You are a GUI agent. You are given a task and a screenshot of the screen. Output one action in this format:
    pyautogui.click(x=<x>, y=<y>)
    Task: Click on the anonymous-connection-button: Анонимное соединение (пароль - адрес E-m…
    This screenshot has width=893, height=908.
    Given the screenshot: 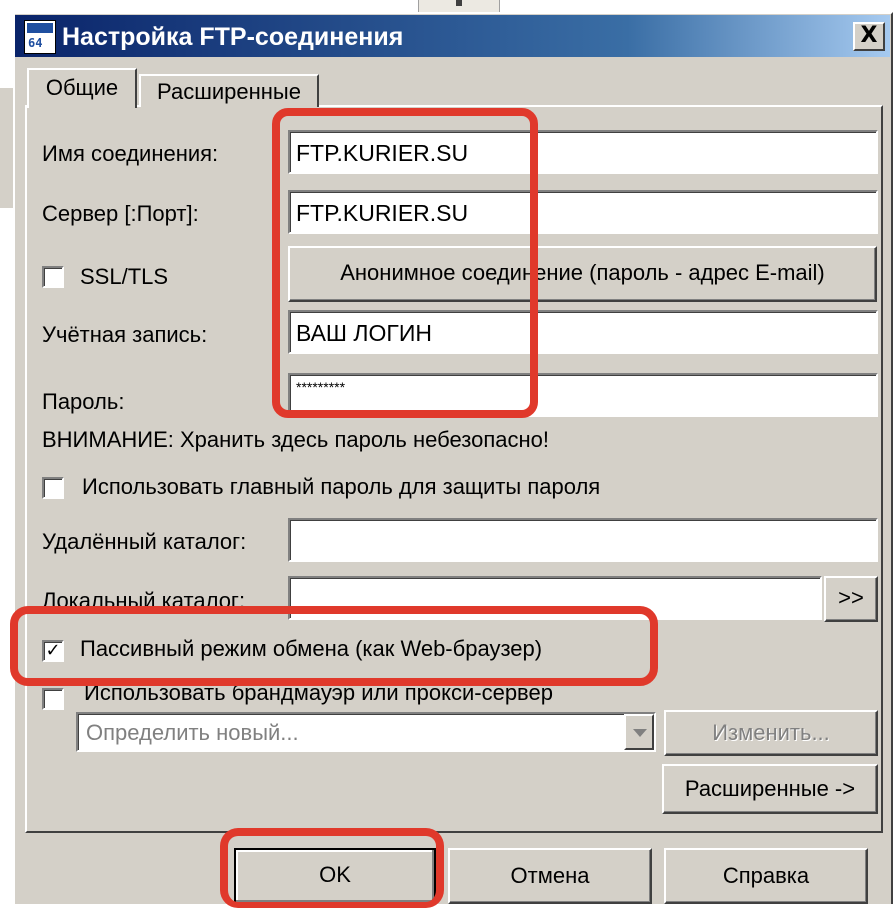 What is the action you would take?
    pyautogui.click(x=582, y=274)
    